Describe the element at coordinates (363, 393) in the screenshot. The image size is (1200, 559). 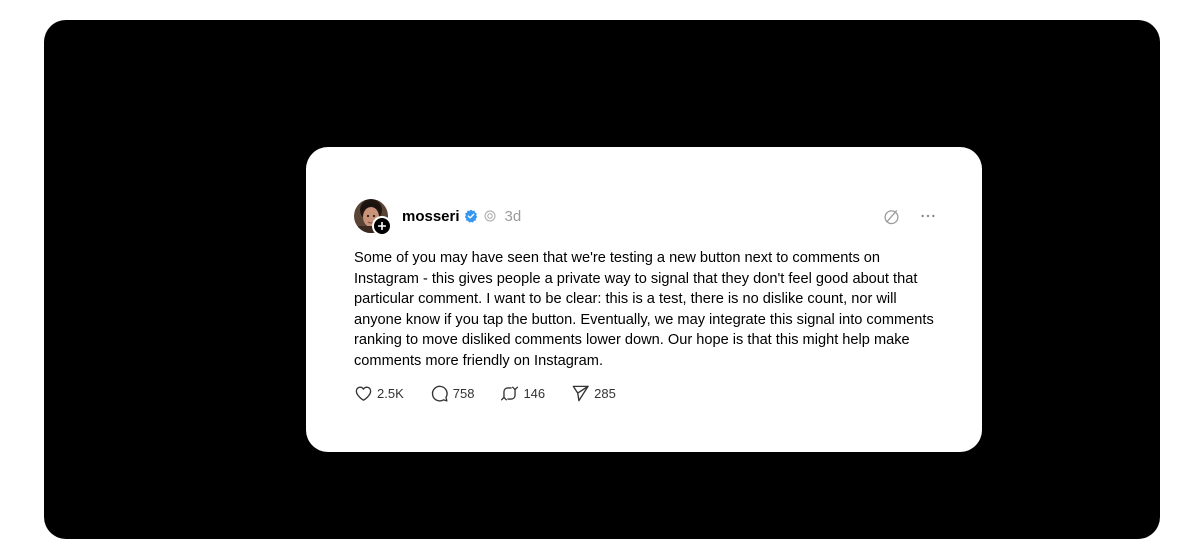
I see `heart-icon` at that location.